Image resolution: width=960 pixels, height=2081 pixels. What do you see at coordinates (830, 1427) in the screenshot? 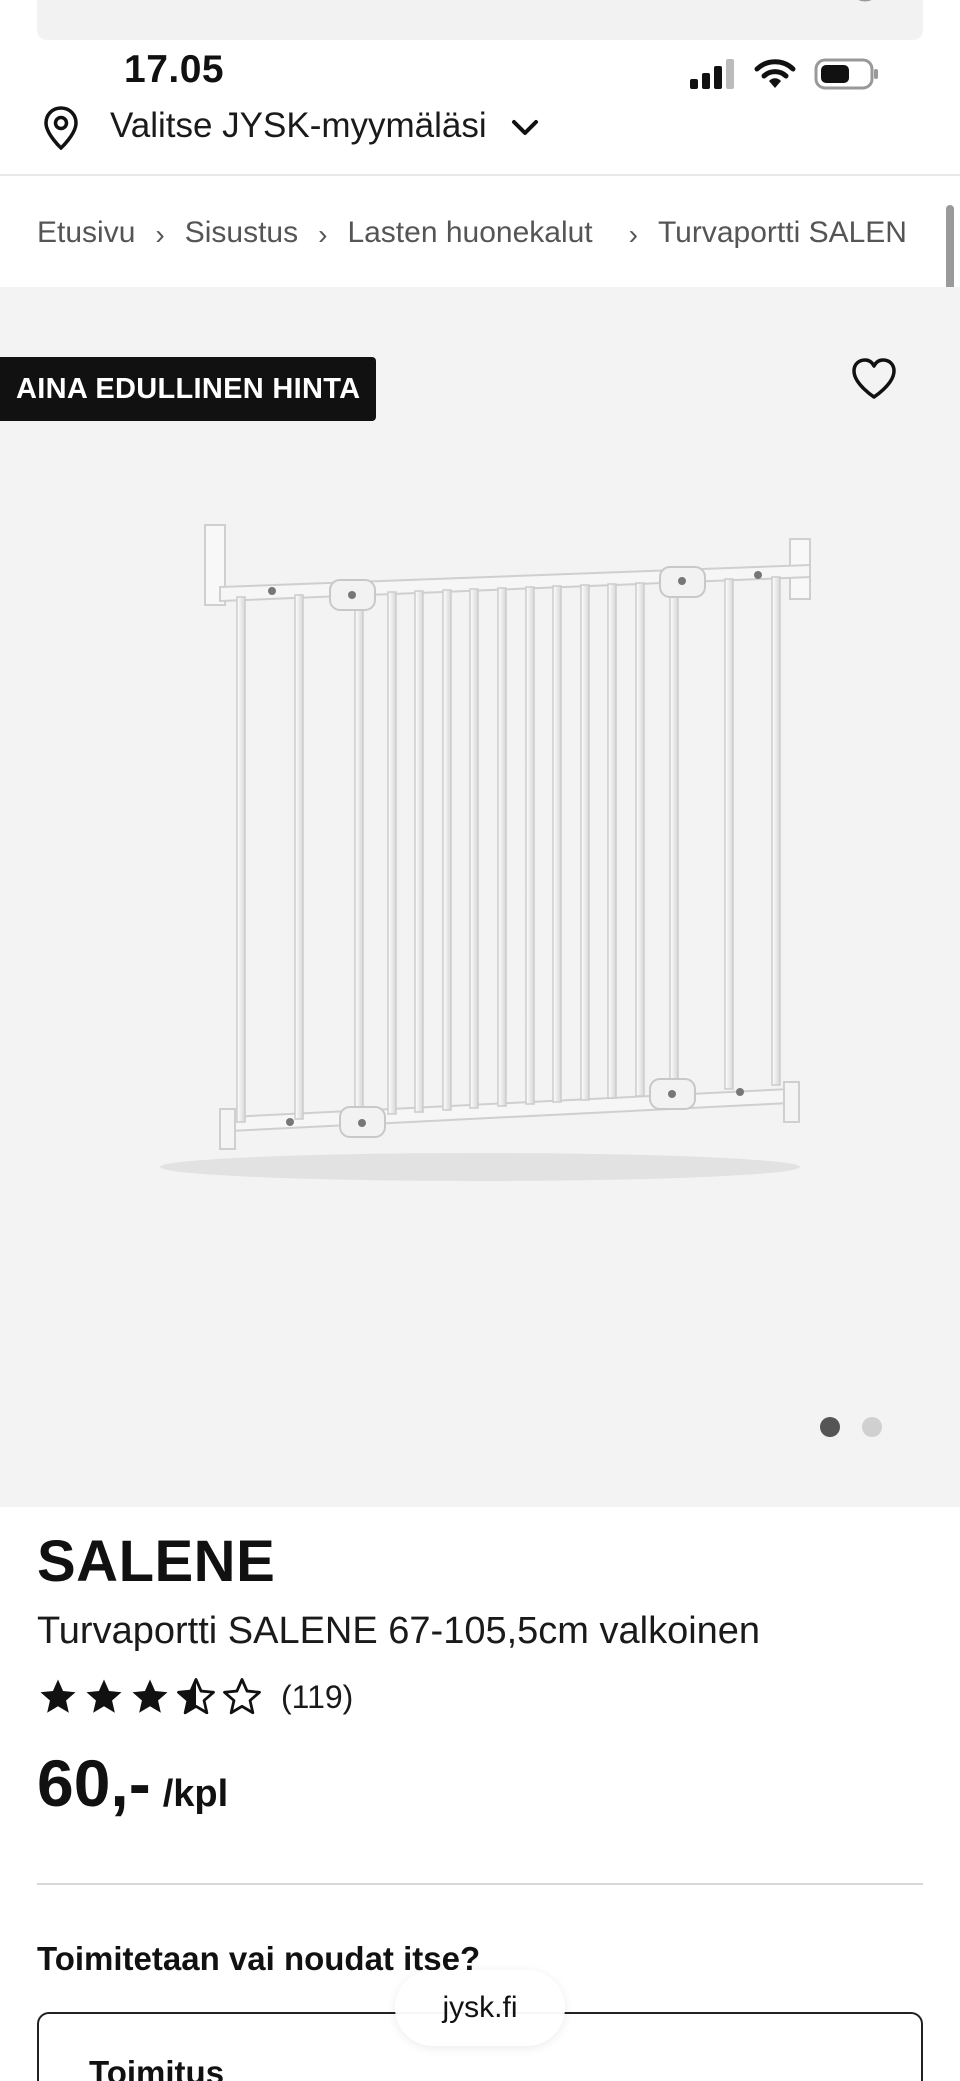
I see `pagination-dot-active` at bounding box center [830, 1427].